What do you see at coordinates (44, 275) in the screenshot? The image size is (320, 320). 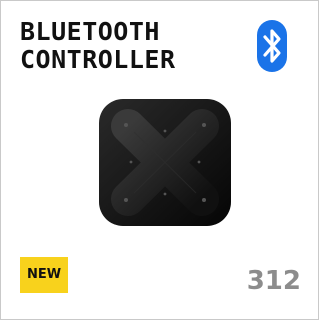 I see `new-badge: NEW` at bounding box center [44, 275].